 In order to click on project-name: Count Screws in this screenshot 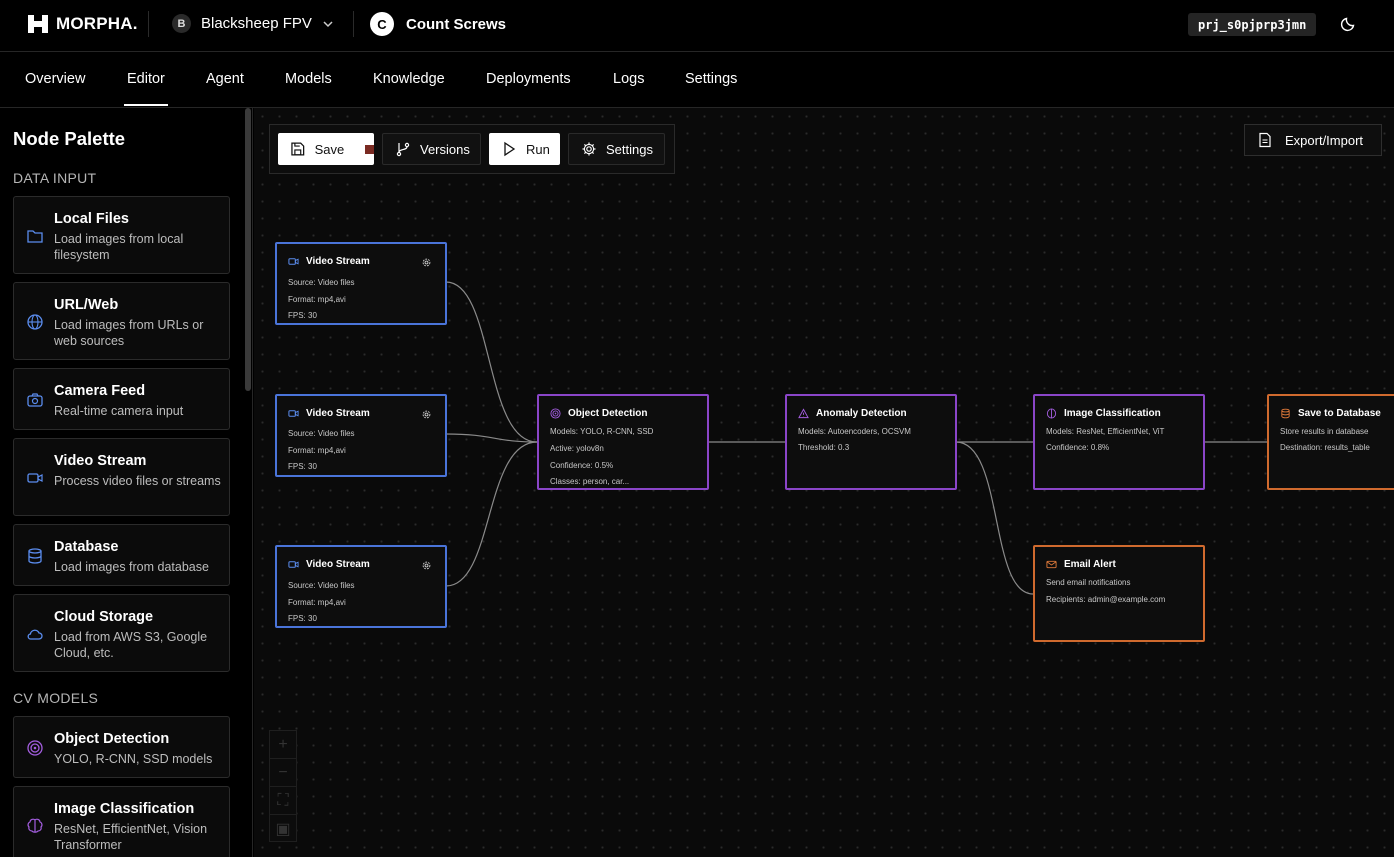, I will do `click(456, 24)`.